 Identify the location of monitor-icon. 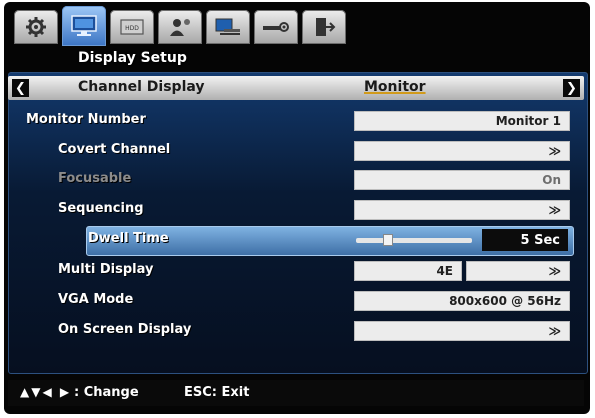
(84, 25).